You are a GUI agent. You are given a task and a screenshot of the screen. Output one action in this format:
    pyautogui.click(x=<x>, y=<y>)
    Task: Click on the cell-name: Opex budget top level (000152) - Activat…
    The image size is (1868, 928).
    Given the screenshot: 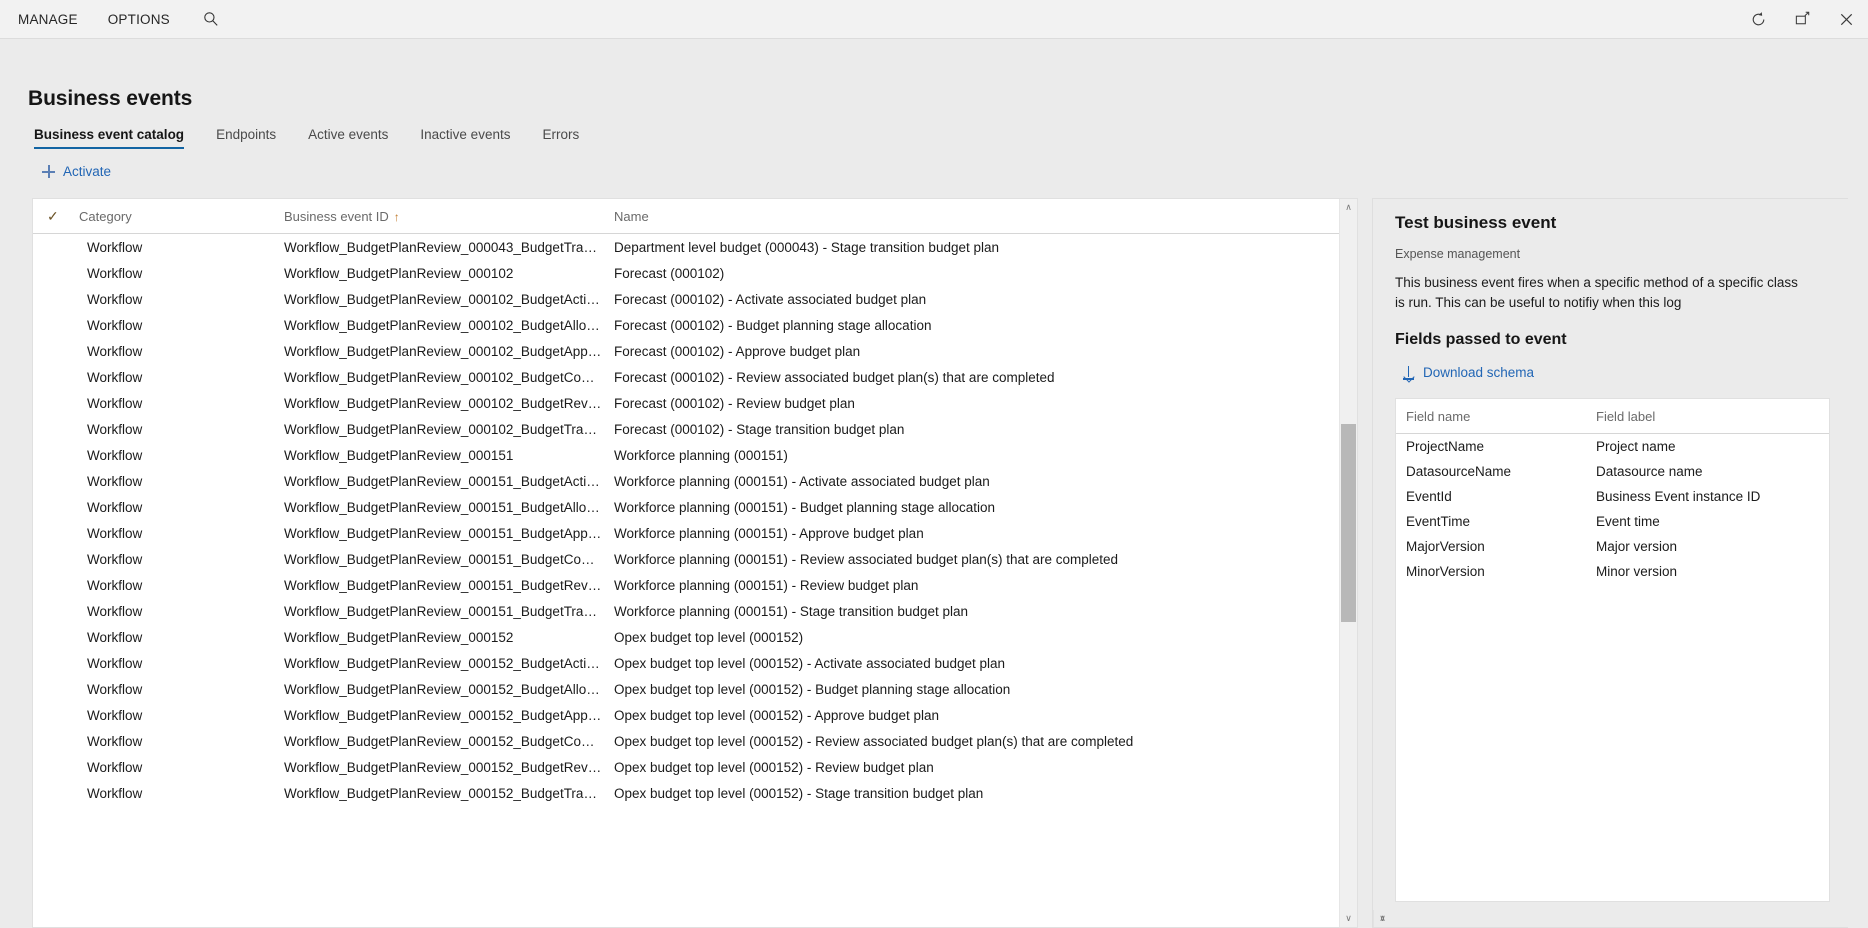 What is the action you would take?
    pyautogui.click(x=810, y=663)
    